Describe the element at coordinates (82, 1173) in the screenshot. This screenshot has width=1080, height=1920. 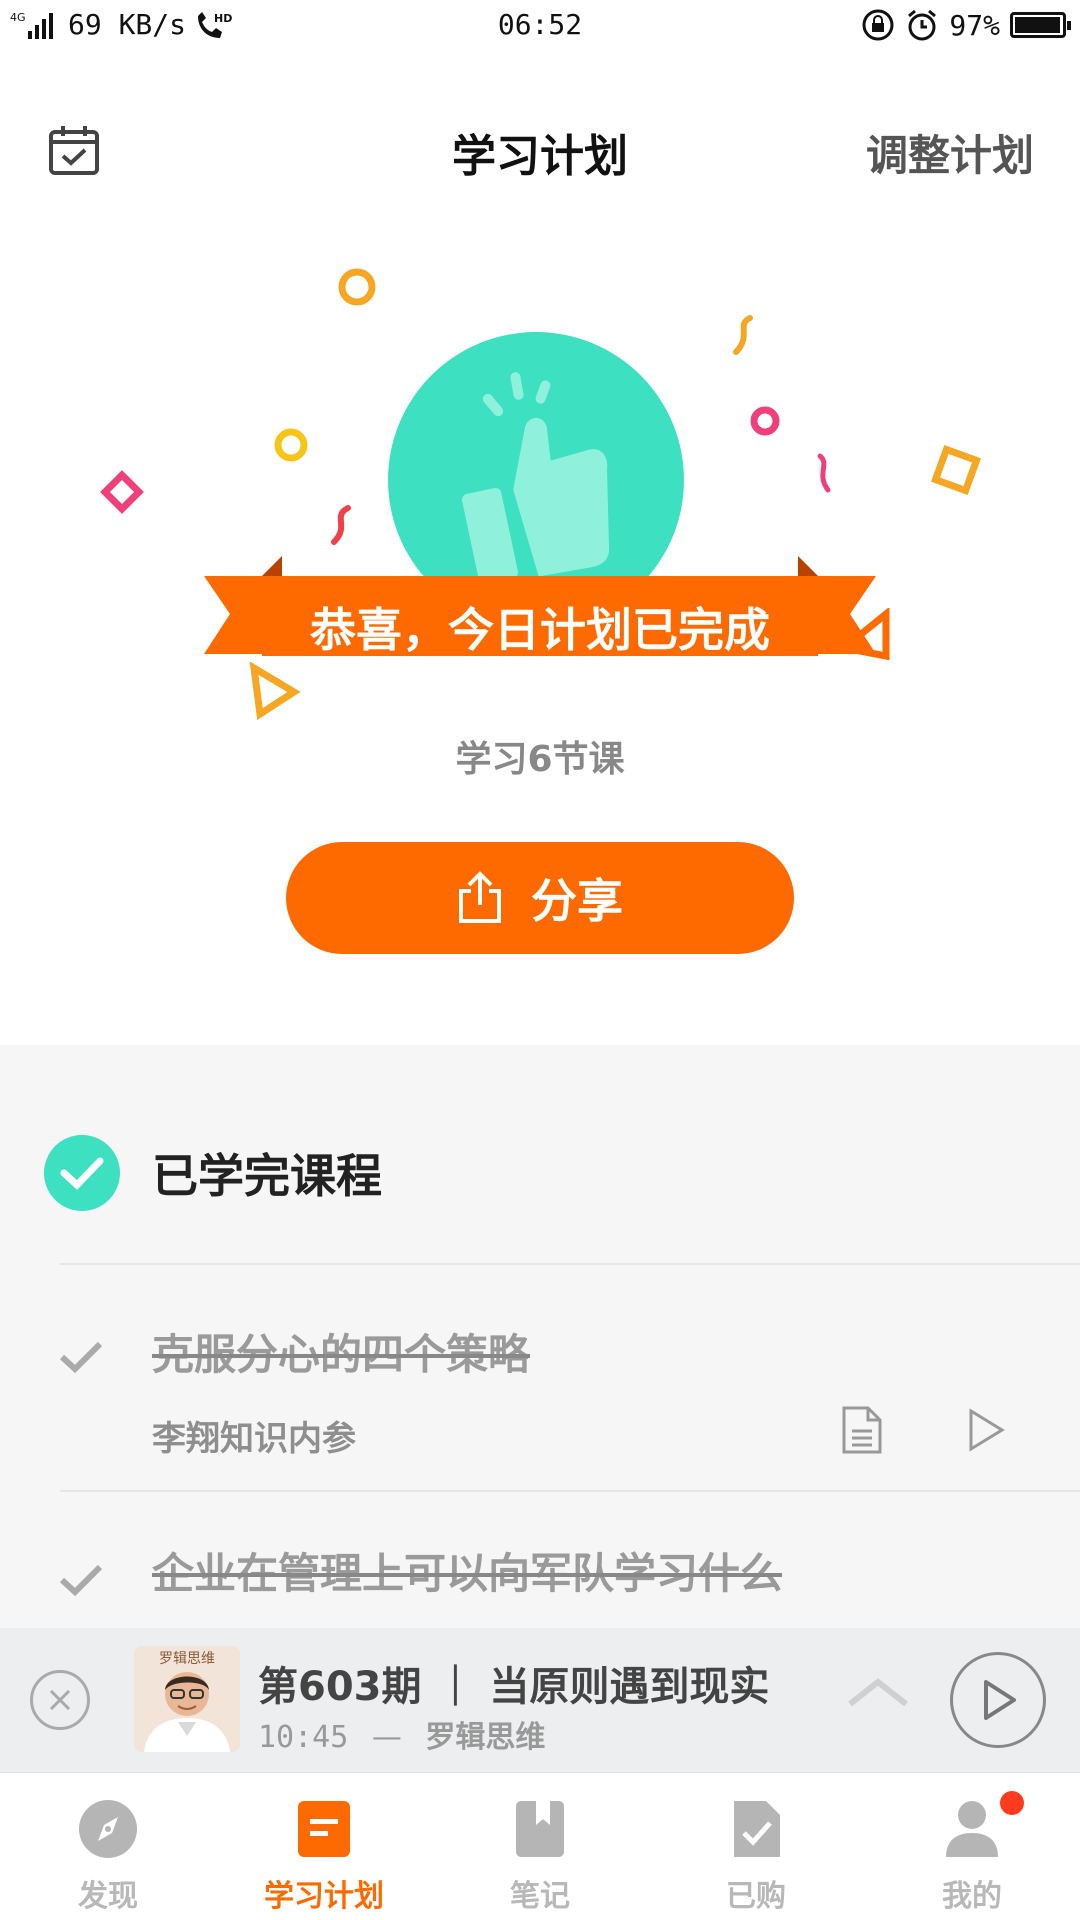
I see `completed-check-icon` at that location.